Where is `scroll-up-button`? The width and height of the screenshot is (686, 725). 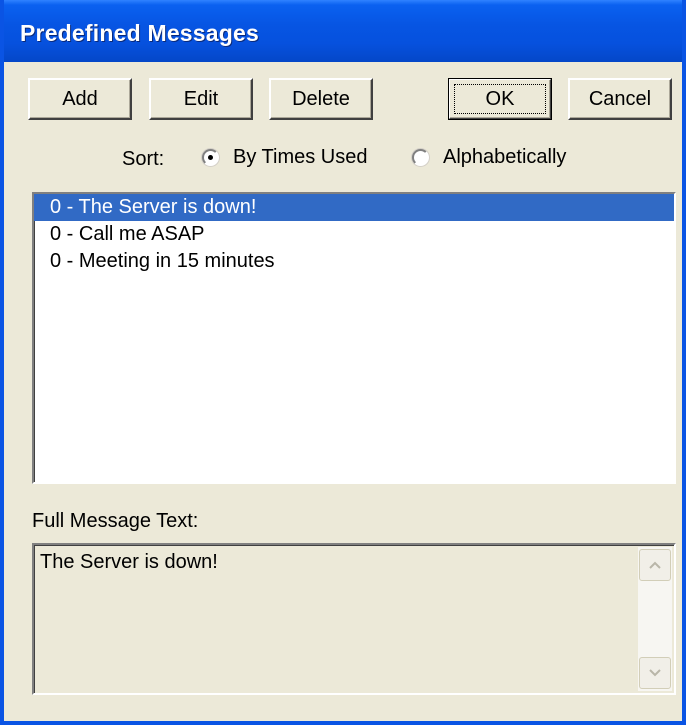
scroll-up-button is located at coordinates (655, 565).